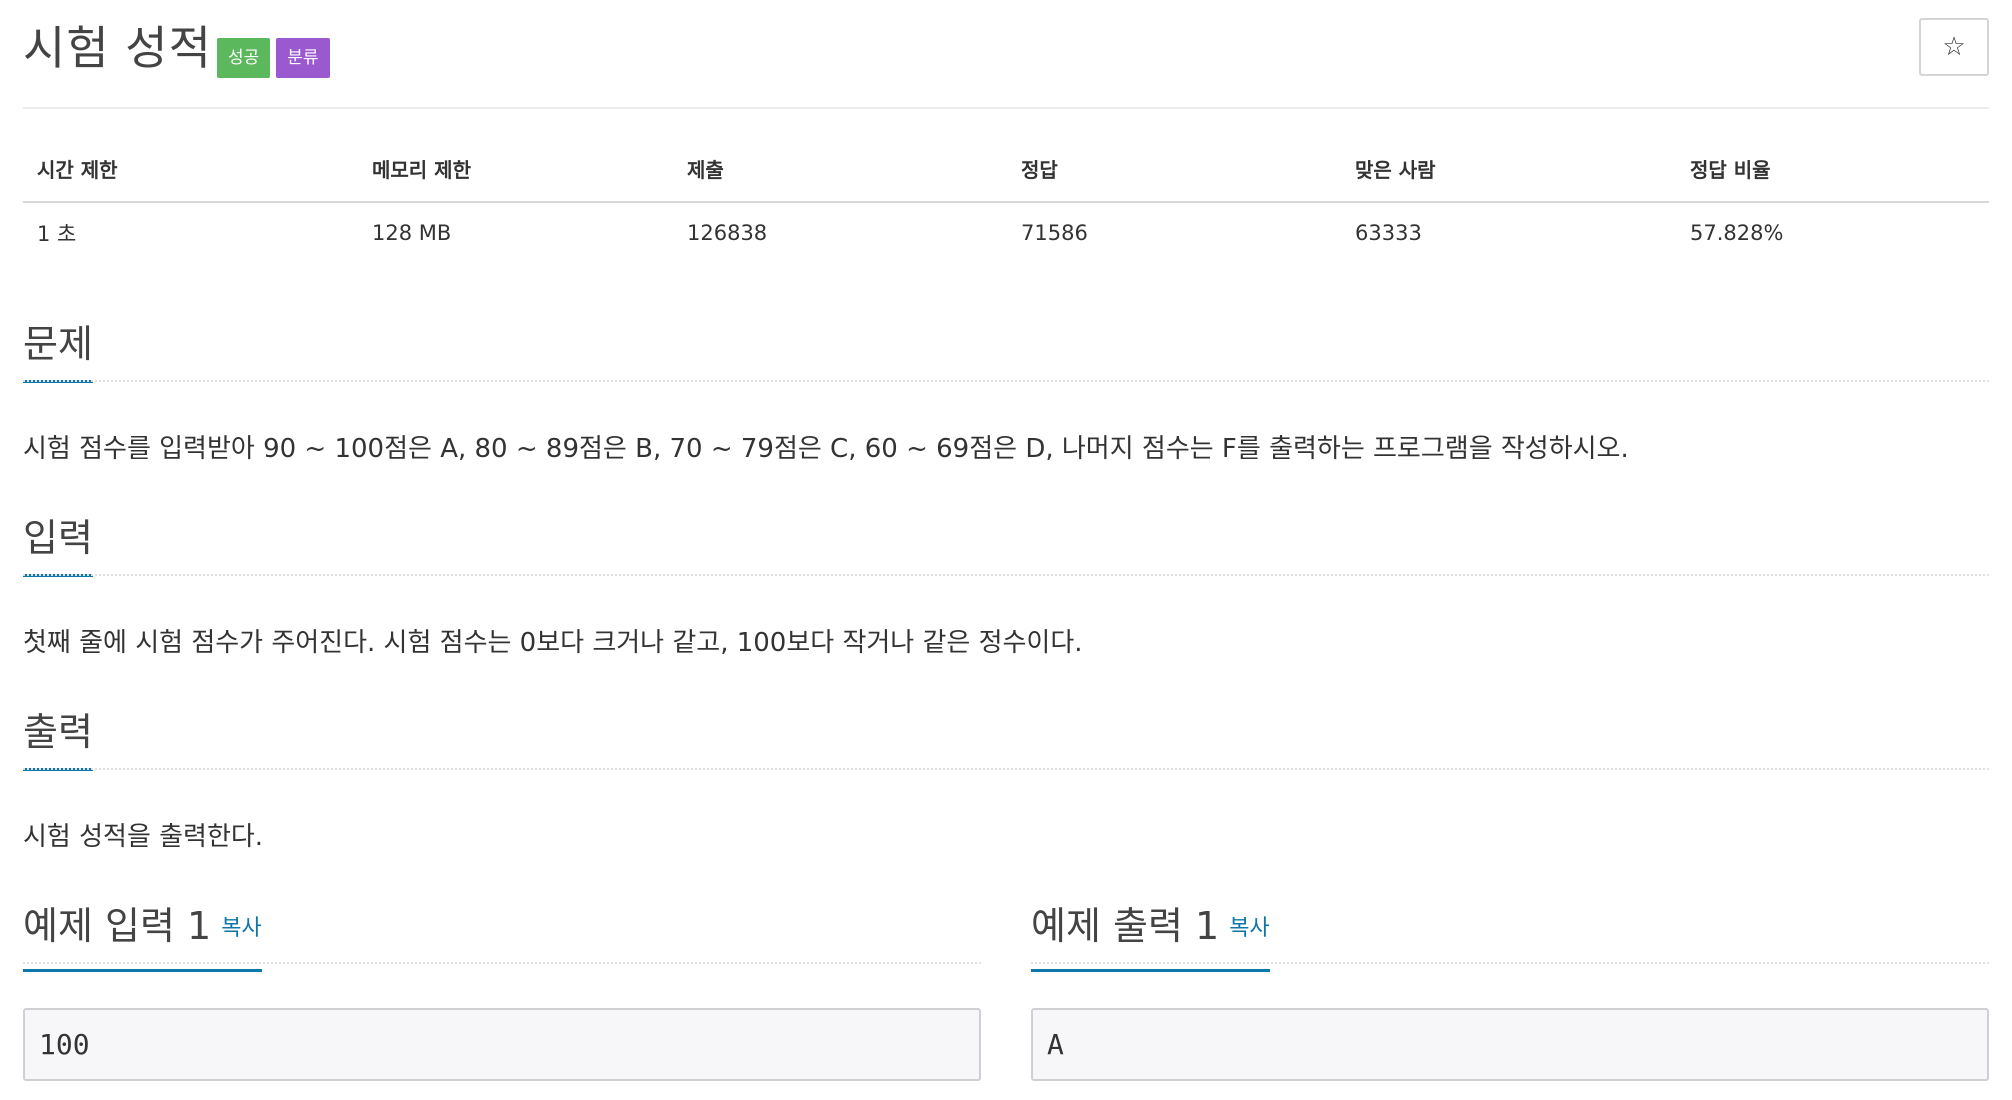 This screenshot has width=2012, height=1100. Describe the element at coordinates (1508, 176) in the screenshot. I see `solved-users-header: 맞은 사람` at that location.